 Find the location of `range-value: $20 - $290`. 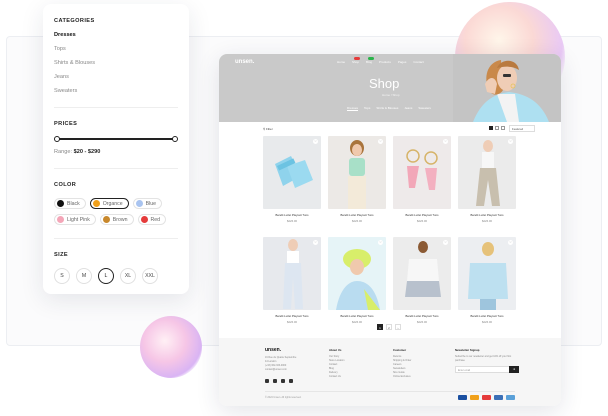

range-value: $20 - $290 is located at coordinates (87, 152).